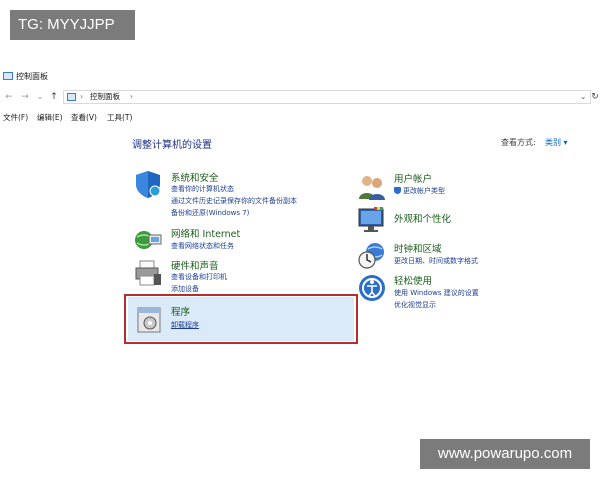 This screenshot has width=600, height=480. I want to click on category-appearance-personalization: 外观和个性化, so click(422, 218).